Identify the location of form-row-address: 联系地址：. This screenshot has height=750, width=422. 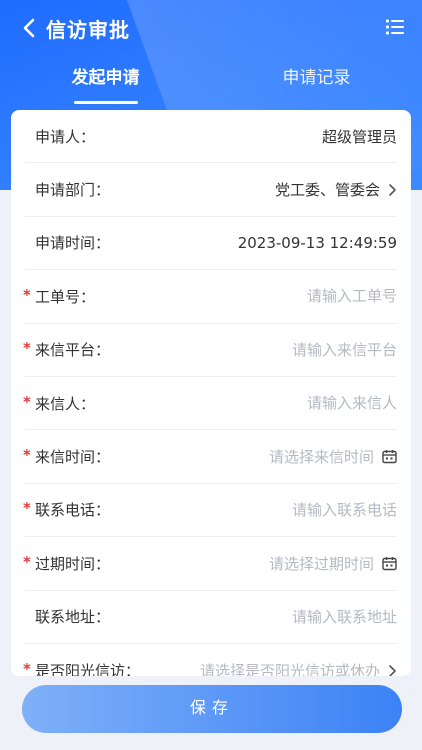
(211, 617).